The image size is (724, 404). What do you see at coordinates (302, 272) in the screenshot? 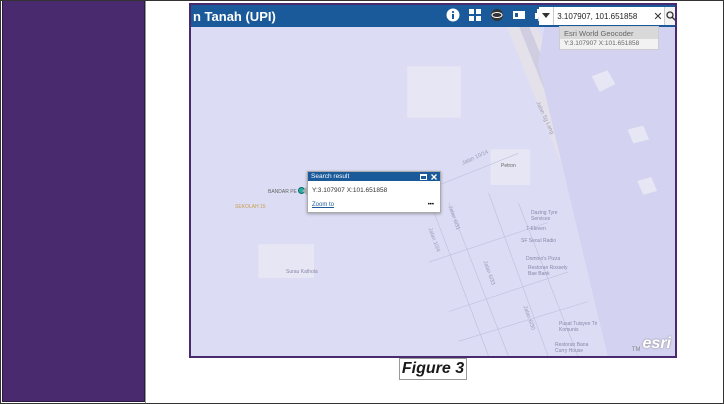
I see `map-label-katholik: Surau Kathola` at bounding box center [302, 272].